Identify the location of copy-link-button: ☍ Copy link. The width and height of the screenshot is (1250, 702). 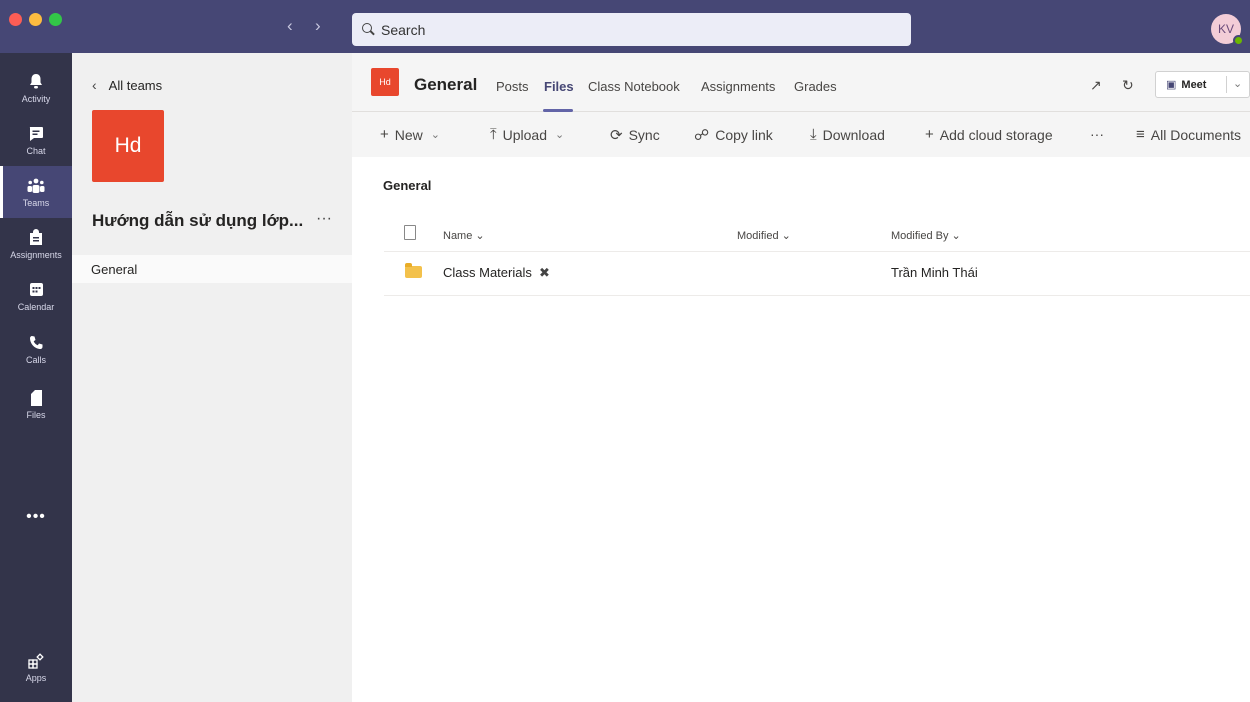
(733, 135).